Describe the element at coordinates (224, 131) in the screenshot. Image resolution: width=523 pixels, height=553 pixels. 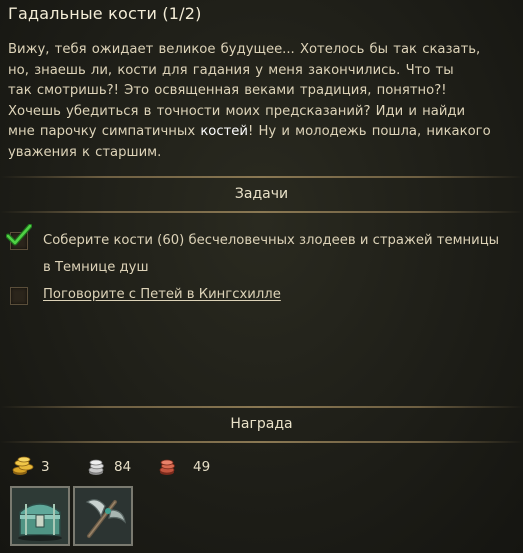
I see `bones-highlight: костей` at that location.